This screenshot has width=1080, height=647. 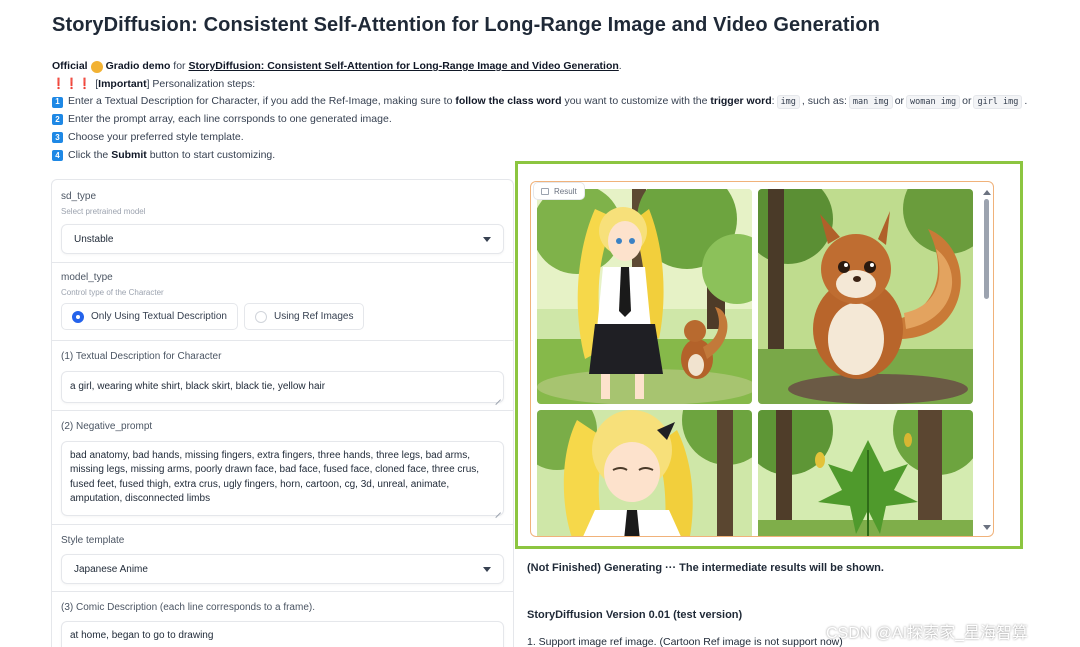 What do you see at coordinates (138, 66) in the screenshot?
I see `gradio-demo-label: Gradio demo` at bounding box center [138, 66].